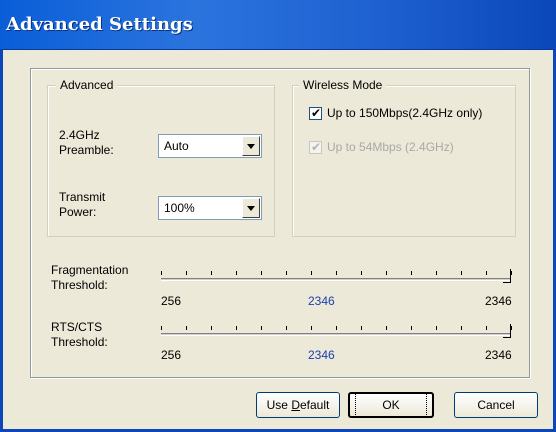  What do you see at coordinates (86, 142) in the screenshot?
I see `preamble-label: 2.4GHz Preamble:` at bounding box center [86, 142].